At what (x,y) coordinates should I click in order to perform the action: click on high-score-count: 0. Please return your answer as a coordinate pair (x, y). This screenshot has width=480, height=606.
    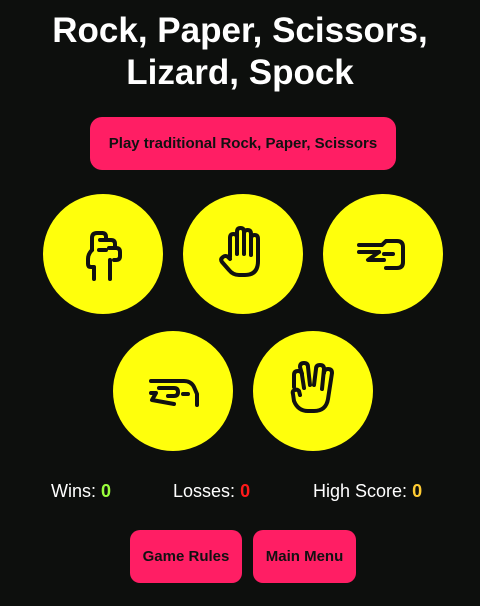
    Looking at the image, I should click on (417, 491).